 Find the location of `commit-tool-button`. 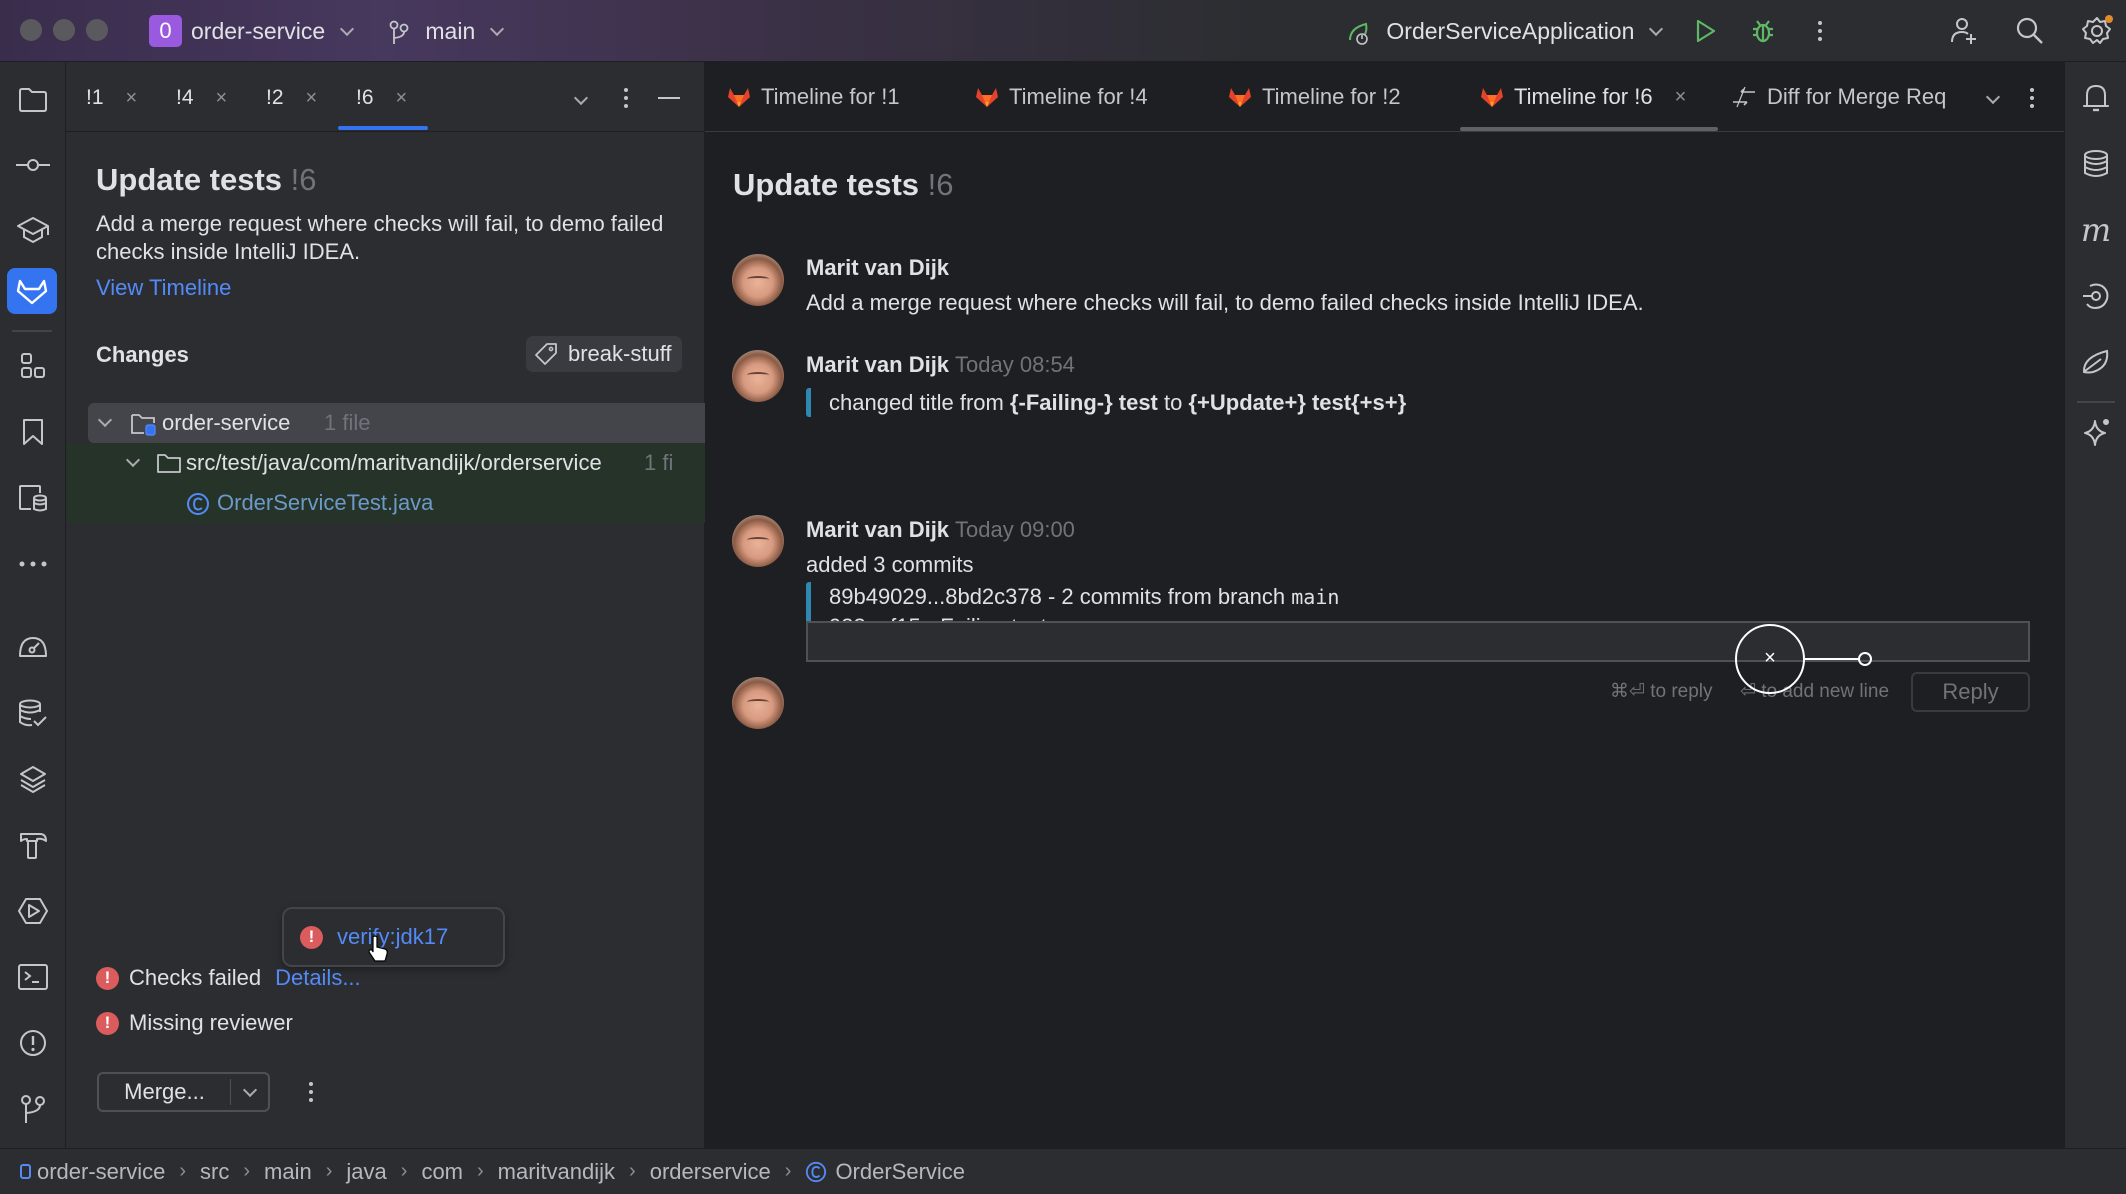

commit-tool-button is located at coordinates (33, 165).